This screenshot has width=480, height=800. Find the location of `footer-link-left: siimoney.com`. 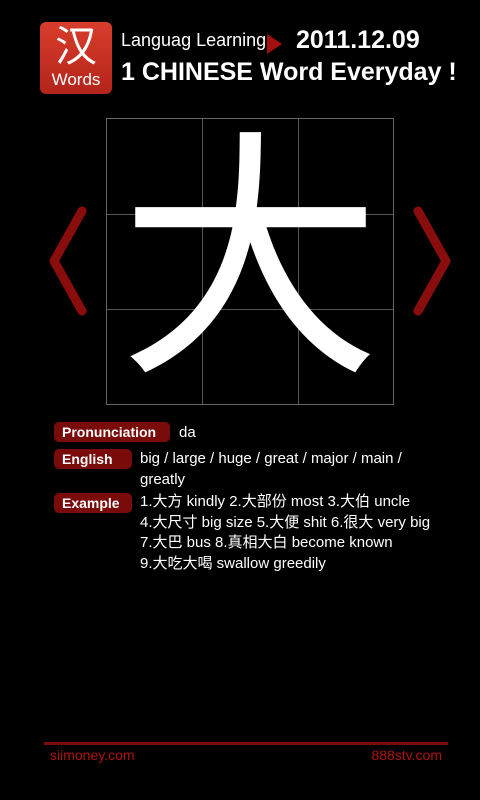

footer-link-left: siimoney.com is located at coordinates (92, 755).